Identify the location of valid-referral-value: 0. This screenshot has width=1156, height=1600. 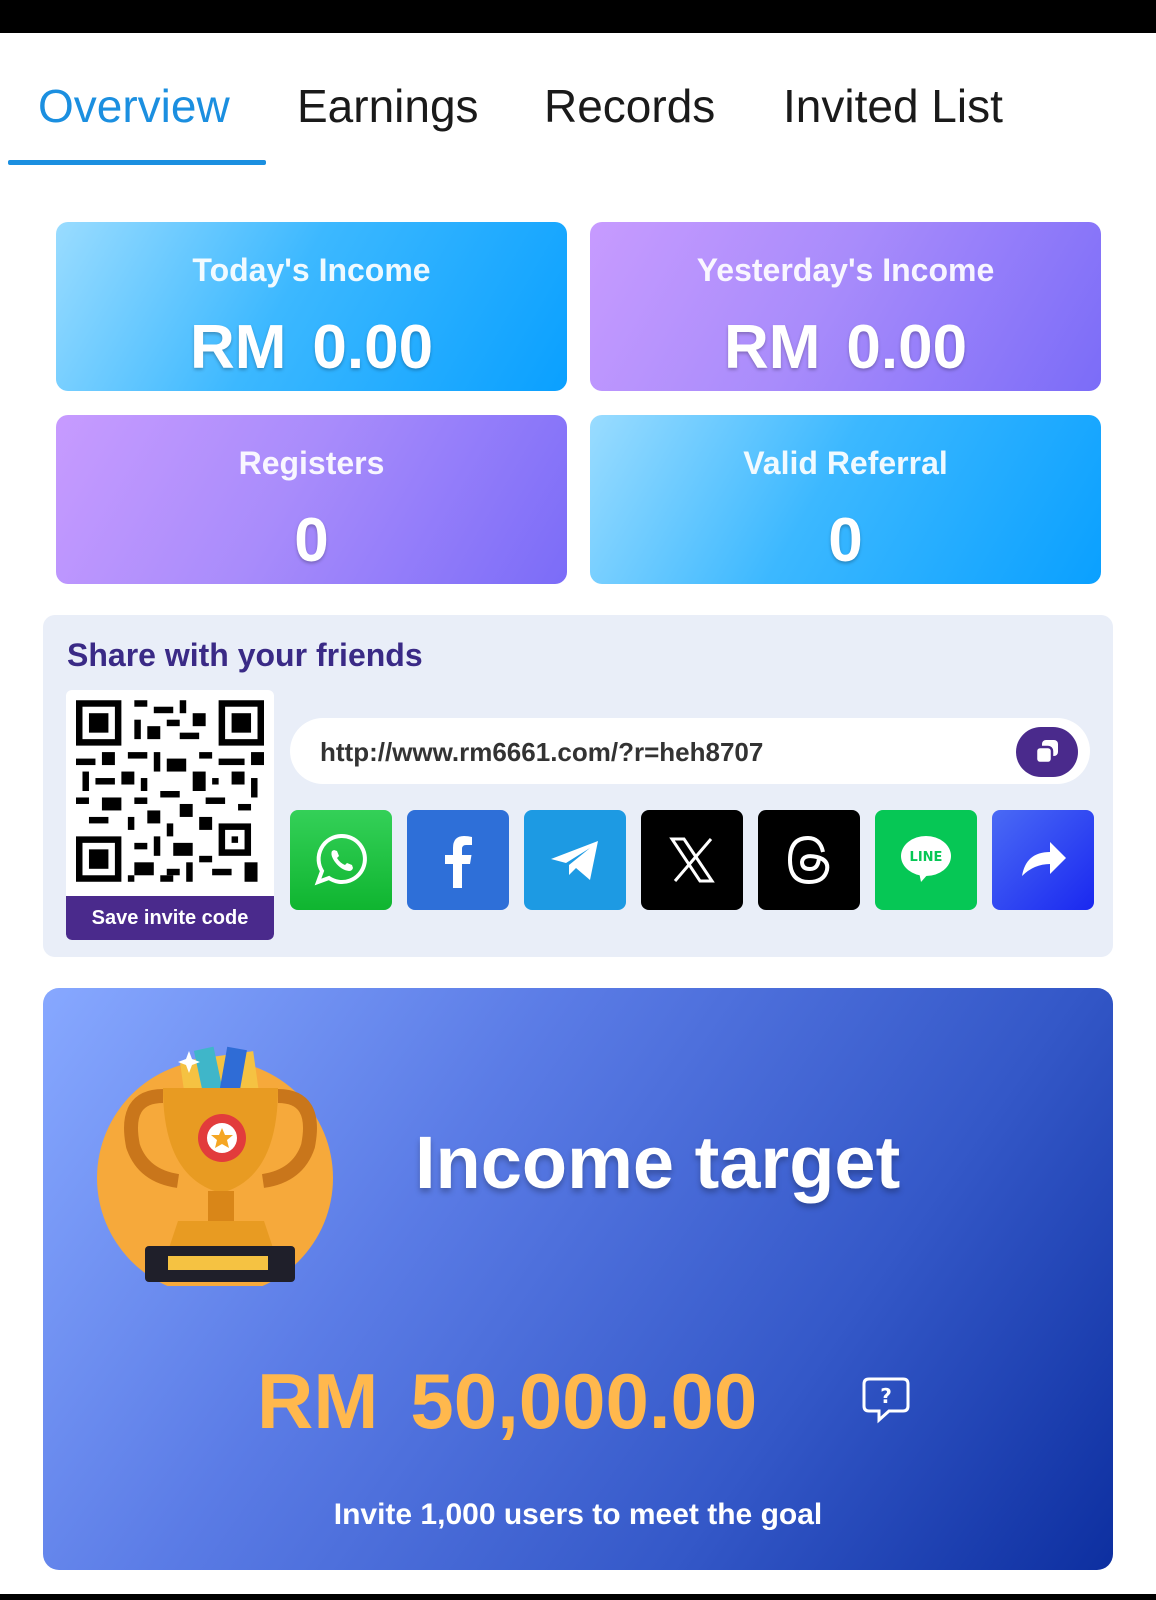
(845, 540).